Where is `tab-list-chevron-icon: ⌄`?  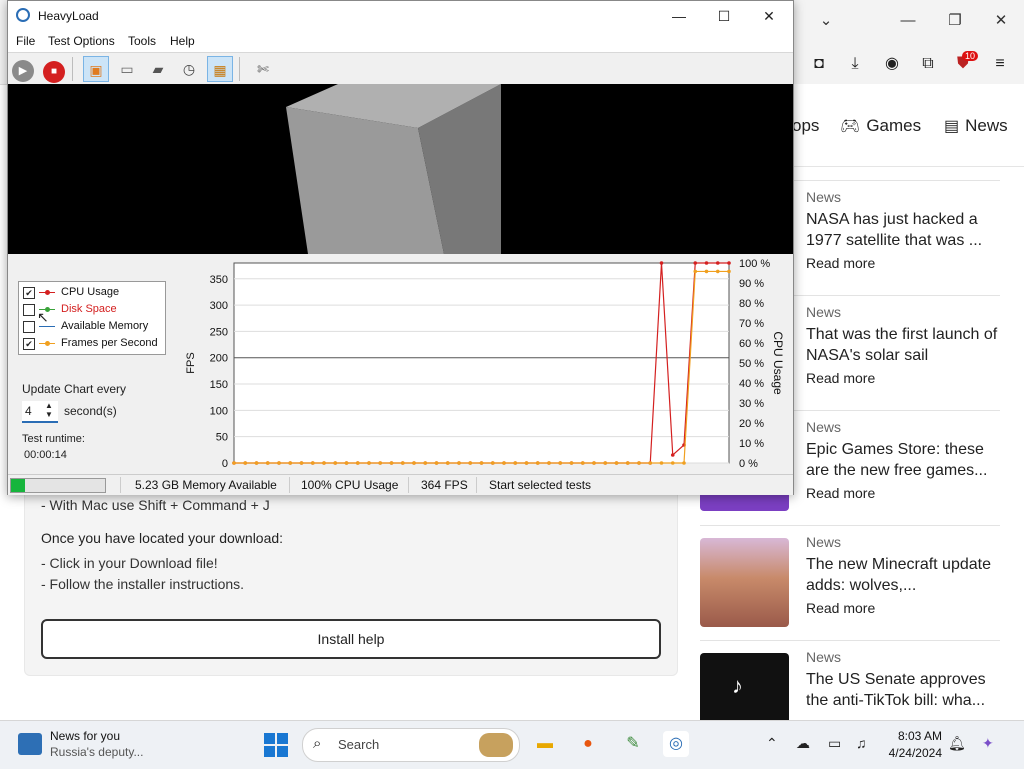
tab-list-chevron-icon: ⌄ is located at coordinates (826, 21).